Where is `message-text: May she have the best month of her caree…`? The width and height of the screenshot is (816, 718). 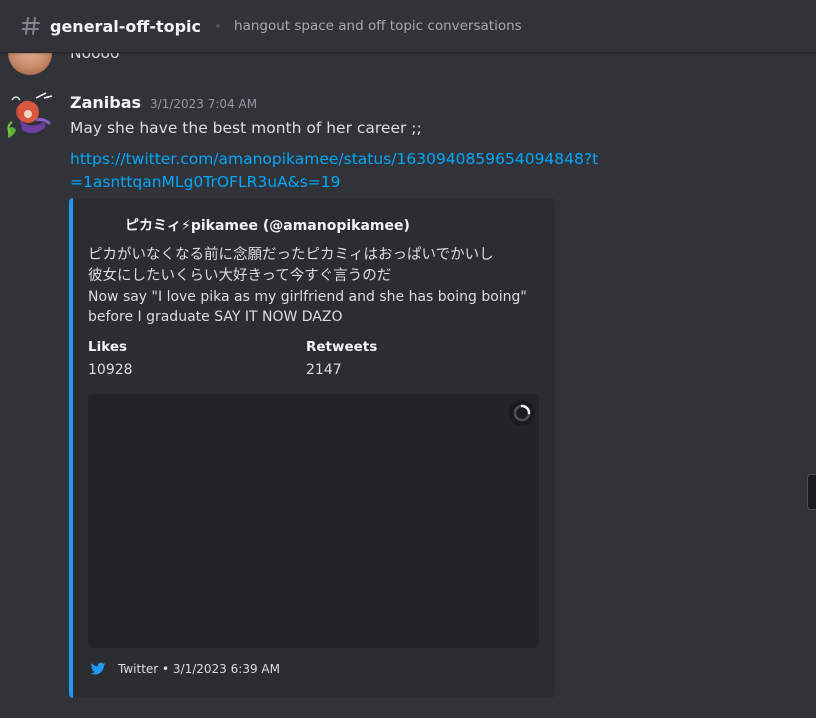
message-text: May she have the best month of her caree… is located at coordinates (246, 128).